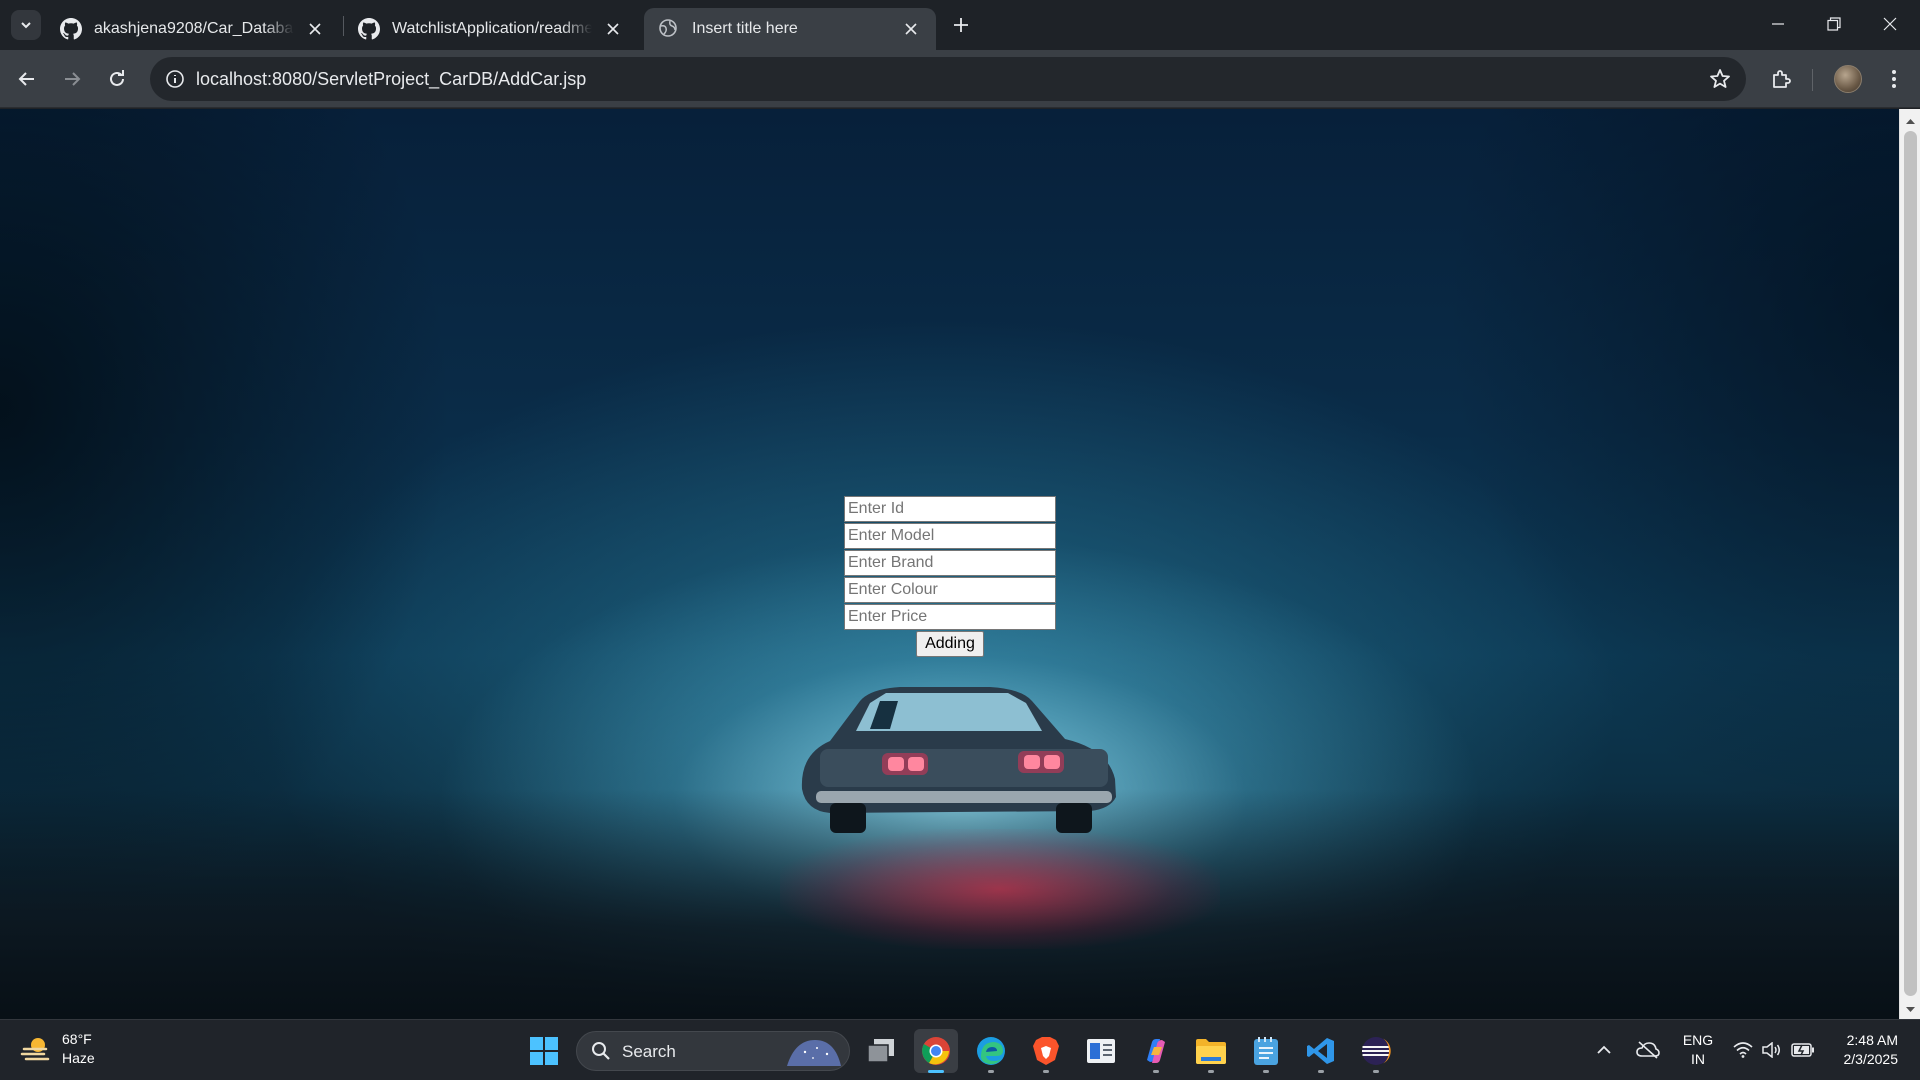 The image size is (1920, 1080). I want to click on eclipse-icon, so click(1376, 1051).